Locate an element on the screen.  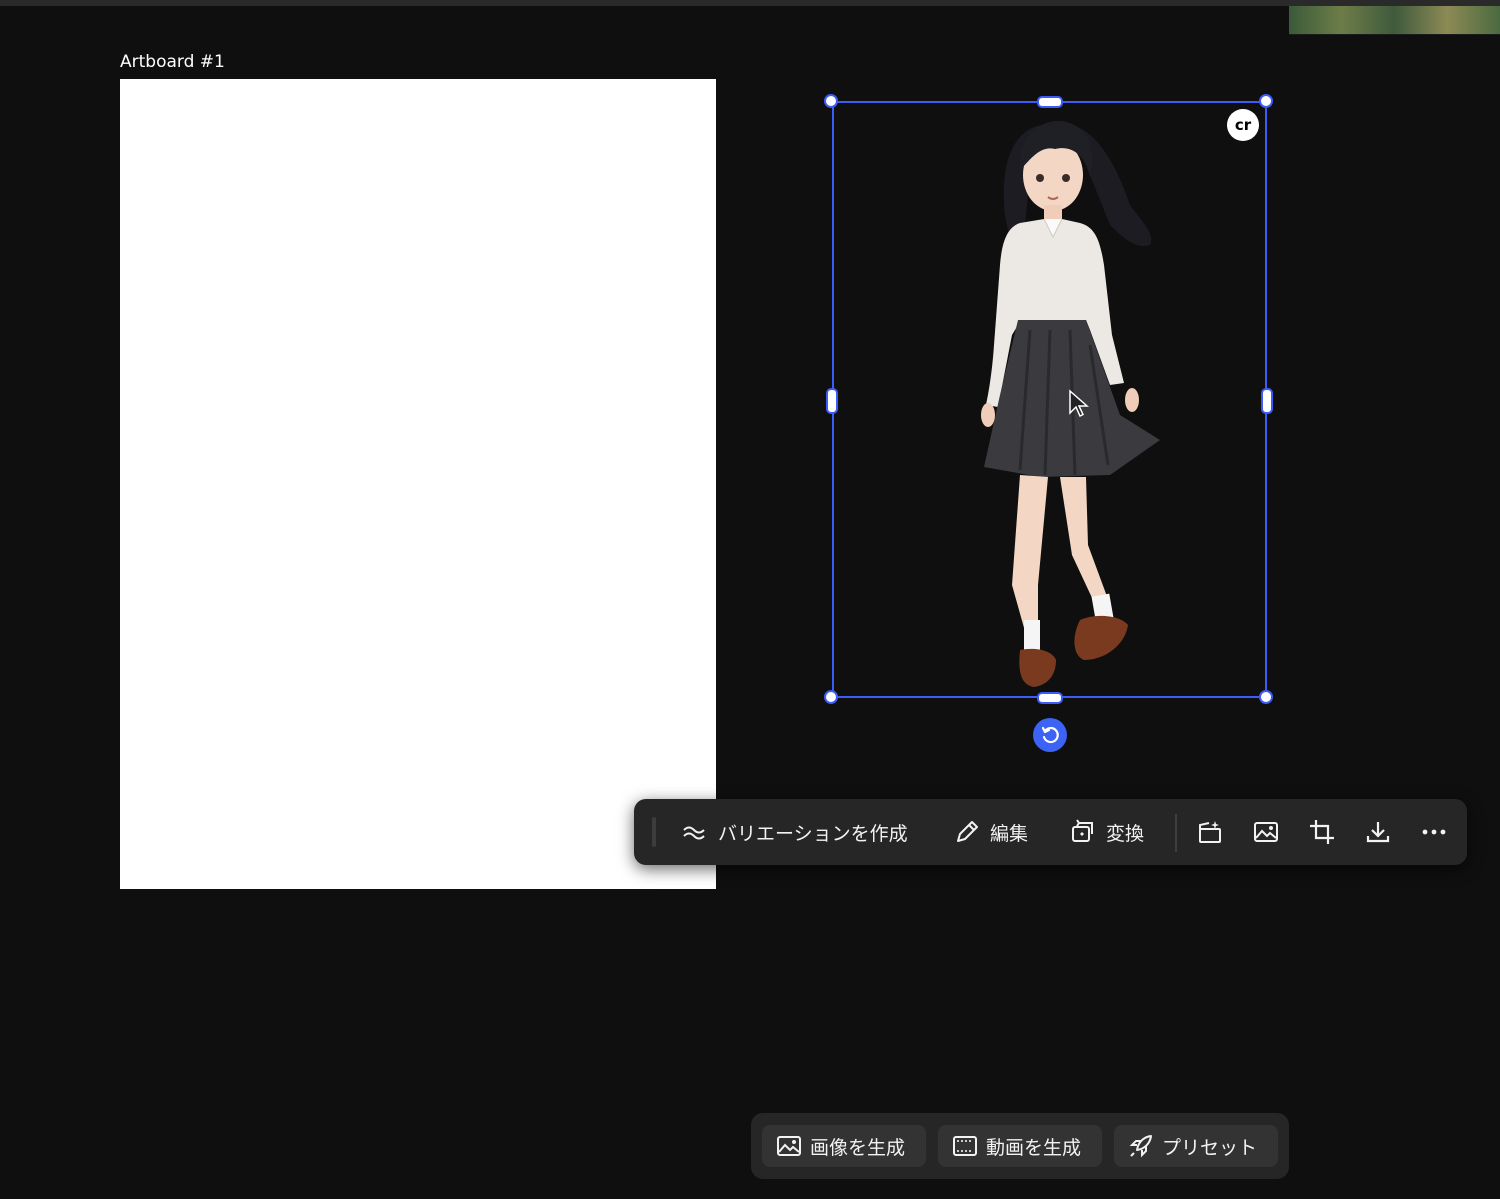
variation-icon is located at coordinates (694, 833).